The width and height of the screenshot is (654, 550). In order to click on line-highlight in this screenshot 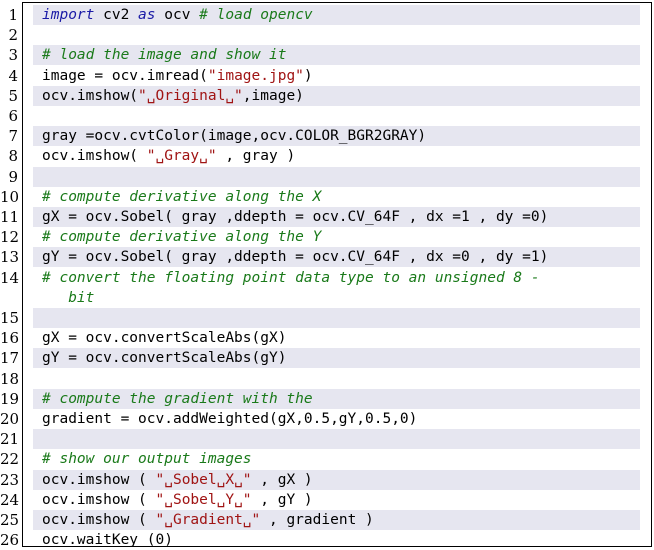, I will do `click(336, 176)`.